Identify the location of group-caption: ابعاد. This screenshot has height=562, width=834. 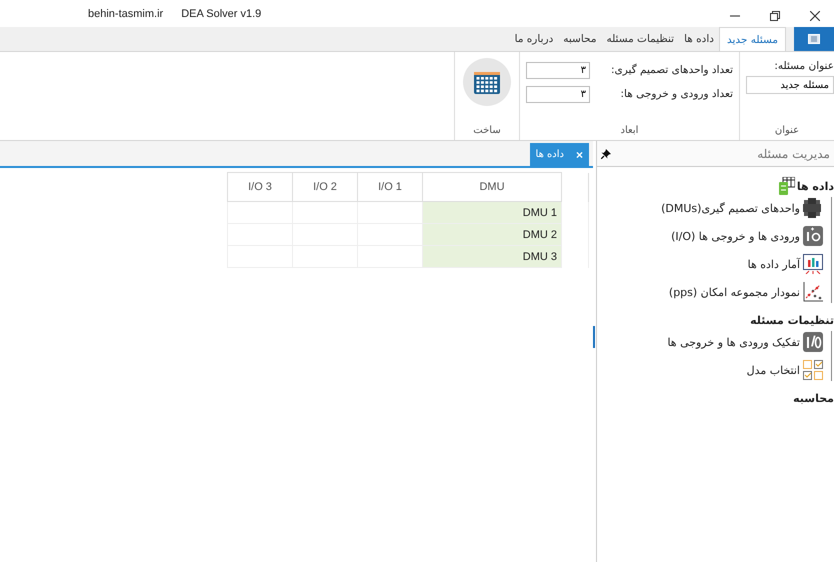
(630, 131).